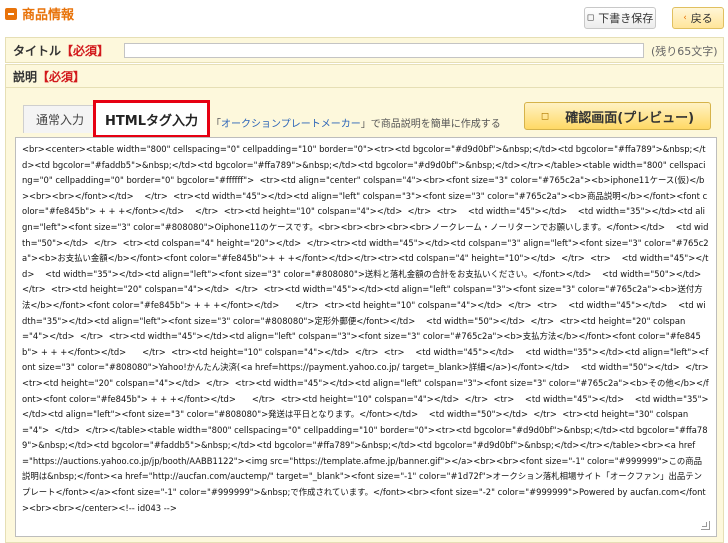  What do you see at coordinates (11, 13) in the screenshot?
I see `minus-square-icon` at bounding box center [11, 13].